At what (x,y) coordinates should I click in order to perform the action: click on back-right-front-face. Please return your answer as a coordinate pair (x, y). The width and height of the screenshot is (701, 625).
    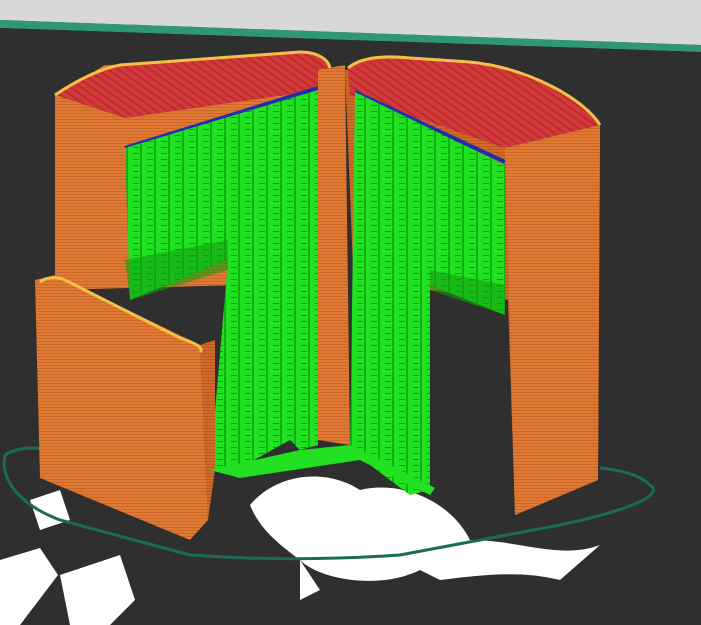
    Looking at the image, I should click on (552, 320).